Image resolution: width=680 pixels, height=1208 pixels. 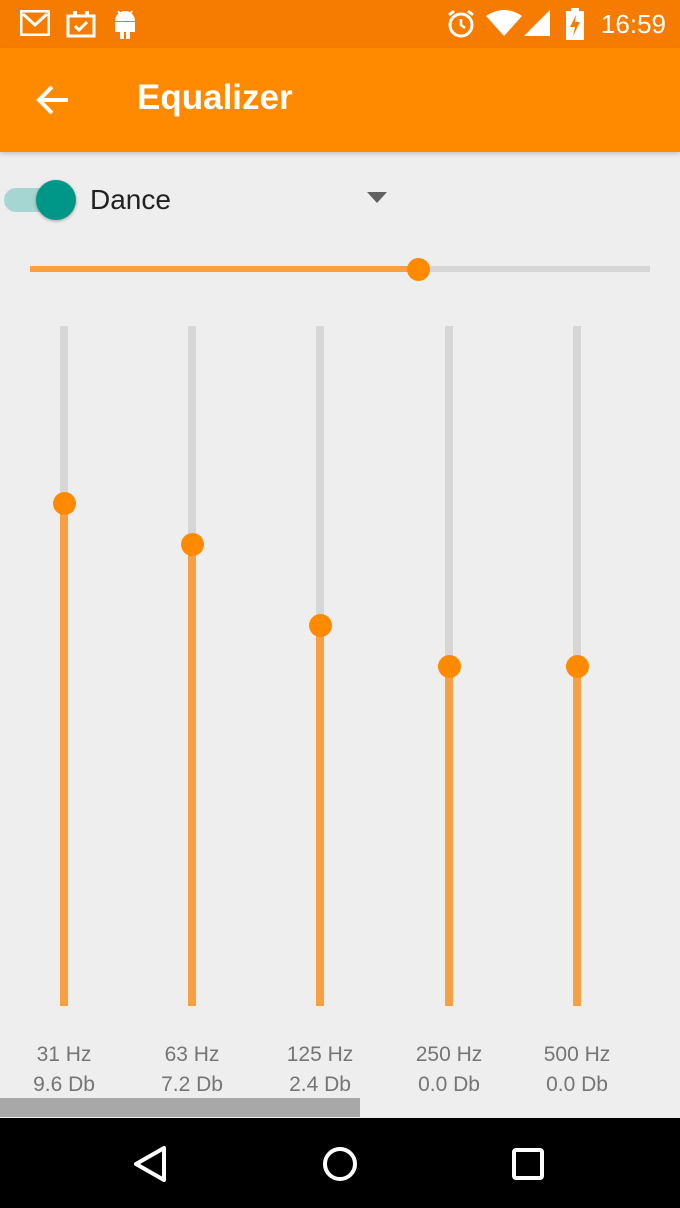 What do you see at coordinates (224, 269) in the screenshot?
I see `slider-fill` at bounding box center [224, 269].